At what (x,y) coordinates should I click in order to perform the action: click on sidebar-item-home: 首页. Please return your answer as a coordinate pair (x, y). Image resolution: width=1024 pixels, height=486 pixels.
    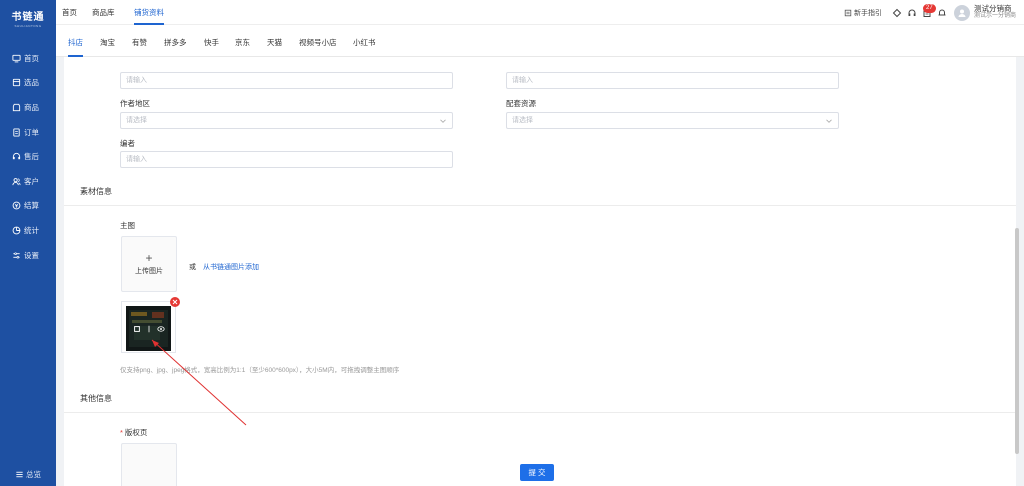
    Looking at the image, I should click on (28, 58).